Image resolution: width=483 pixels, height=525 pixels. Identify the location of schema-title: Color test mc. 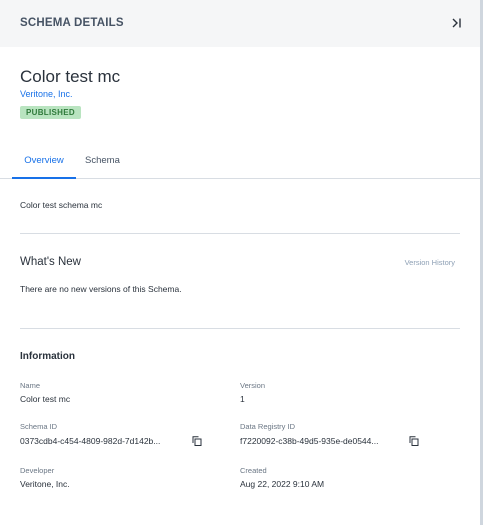
(70, 76).